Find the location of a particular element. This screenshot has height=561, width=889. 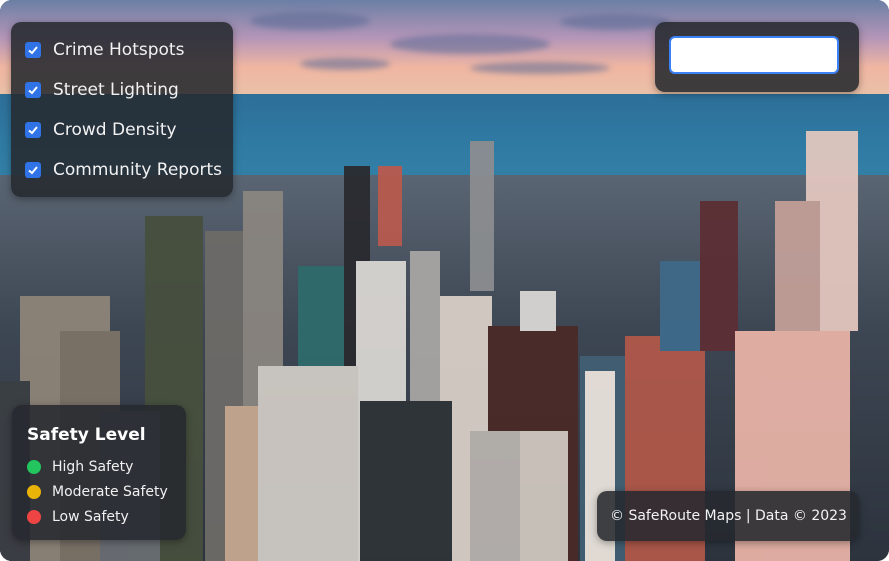

layer-toggle-crowd-density: Crowd Density is located at coordinates (101, 130).